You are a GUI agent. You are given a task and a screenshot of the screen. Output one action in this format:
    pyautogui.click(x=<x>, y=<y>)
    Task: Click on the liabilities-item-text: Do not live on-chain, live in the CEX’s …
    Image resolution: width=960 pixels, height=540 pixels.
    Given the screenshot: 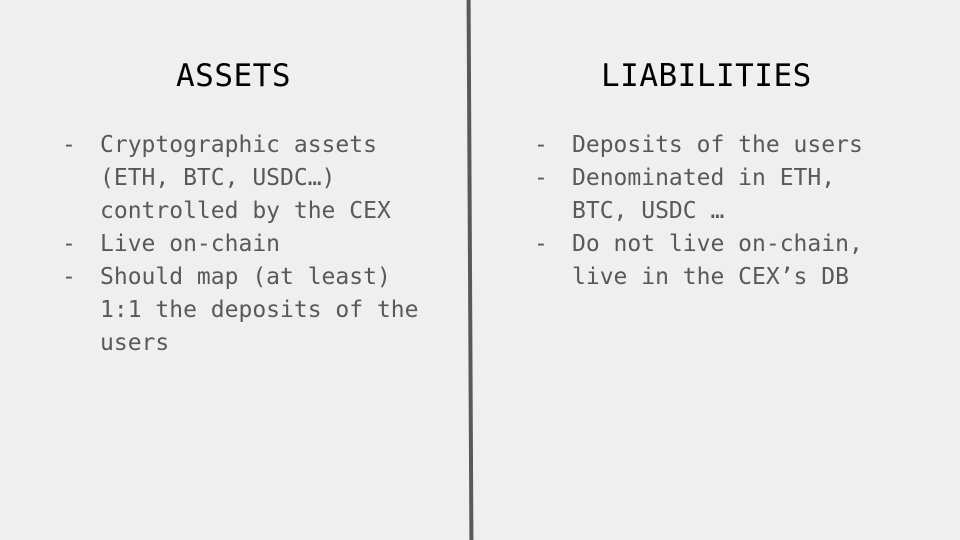 What is the action you would take?
    pyautogui.click(x=717, y=260)
    